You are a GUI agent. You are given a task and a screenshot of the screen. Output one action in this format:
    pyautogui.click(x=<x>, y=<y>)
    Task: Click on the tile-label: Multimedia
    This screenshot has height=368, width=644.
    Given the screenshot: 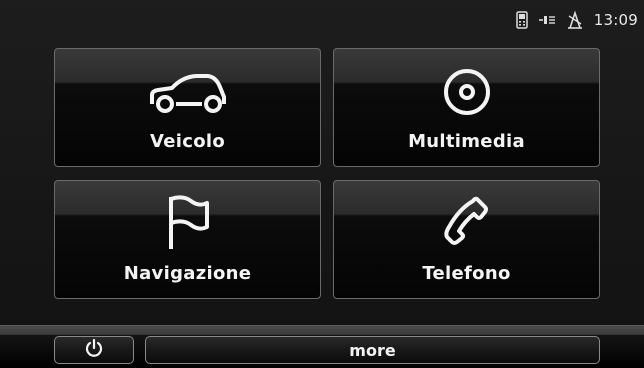 What is the action you would take?
    pyautogui.click(x=466, y=141)
    